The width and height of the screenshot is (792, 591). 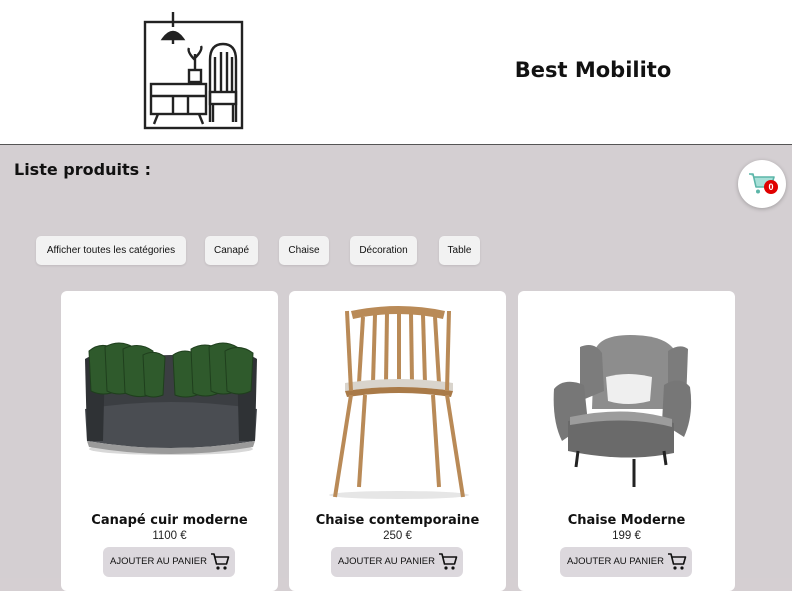 What do you see at coordinates (169, 536) in the screenshot?
I see `product-price: 1100 €` at bounding box center [169, 536].